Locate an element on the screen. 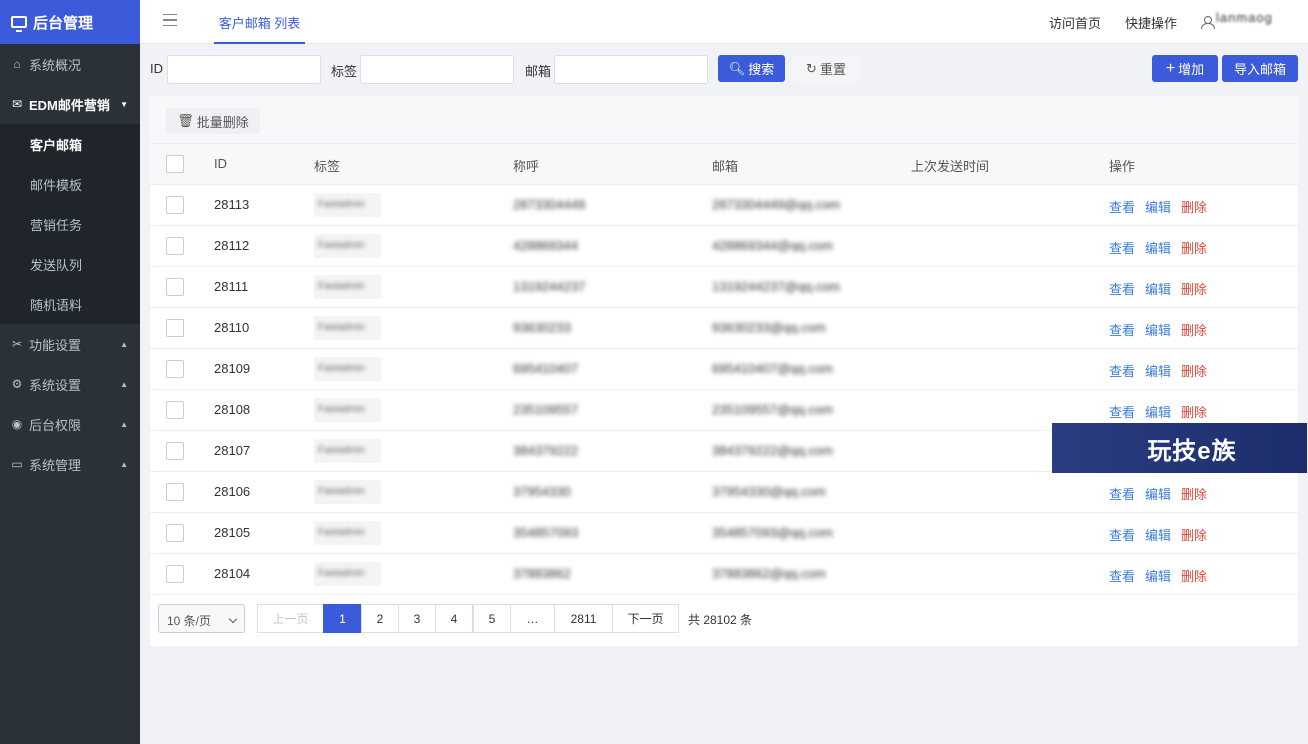  sidebar-item-system-settings: ⚙ 系统设置 ▲ is located at coordinates (70, 384).